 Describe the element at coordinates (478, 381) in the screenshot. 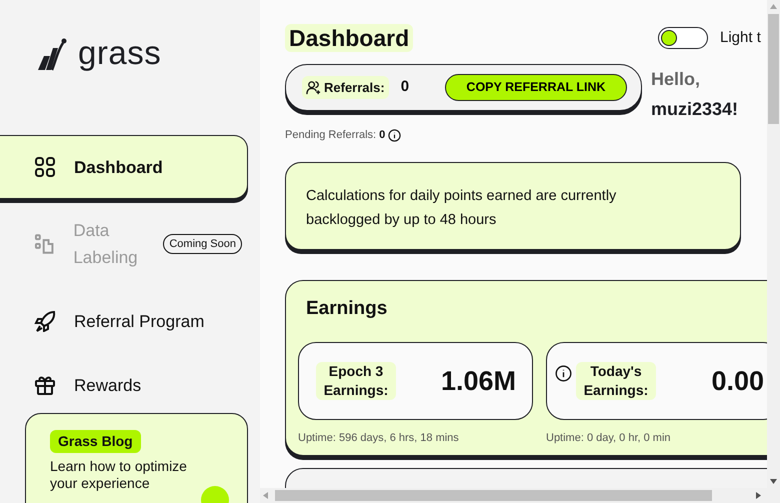

I see `earnings-value: 1.06M` at that location.